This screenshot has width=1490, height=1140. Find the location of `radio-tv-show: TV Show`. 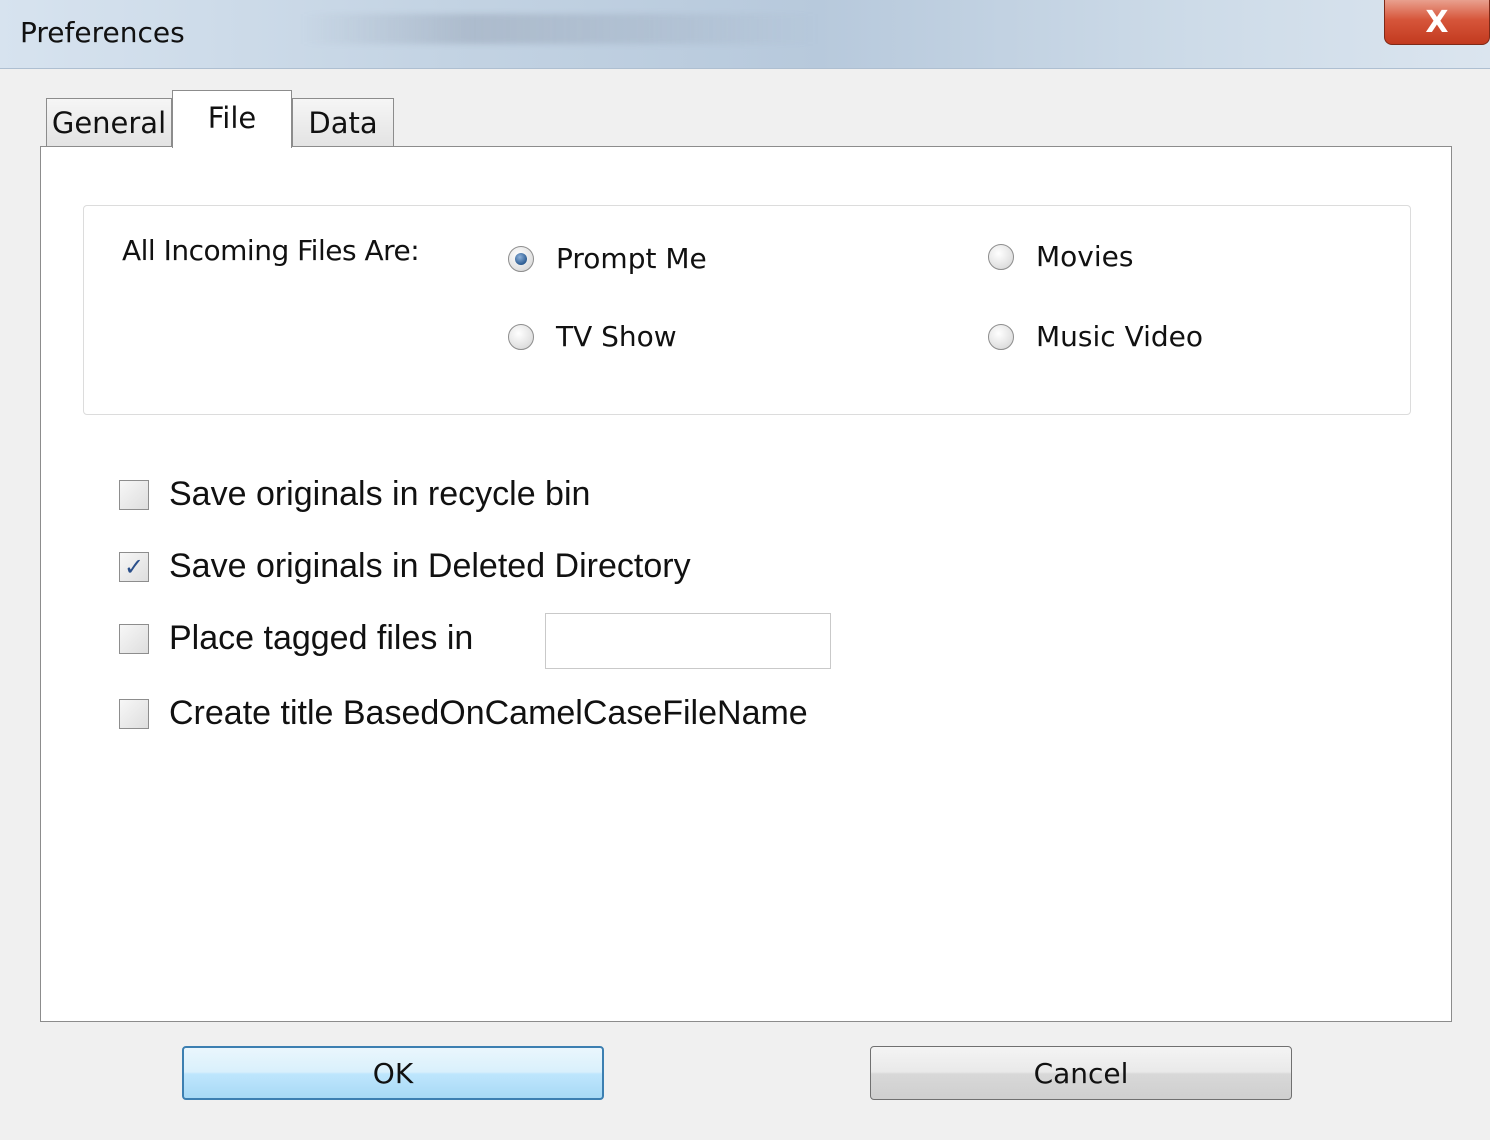

radio-tv-show: TV Show is located at coordinates (592, 336).